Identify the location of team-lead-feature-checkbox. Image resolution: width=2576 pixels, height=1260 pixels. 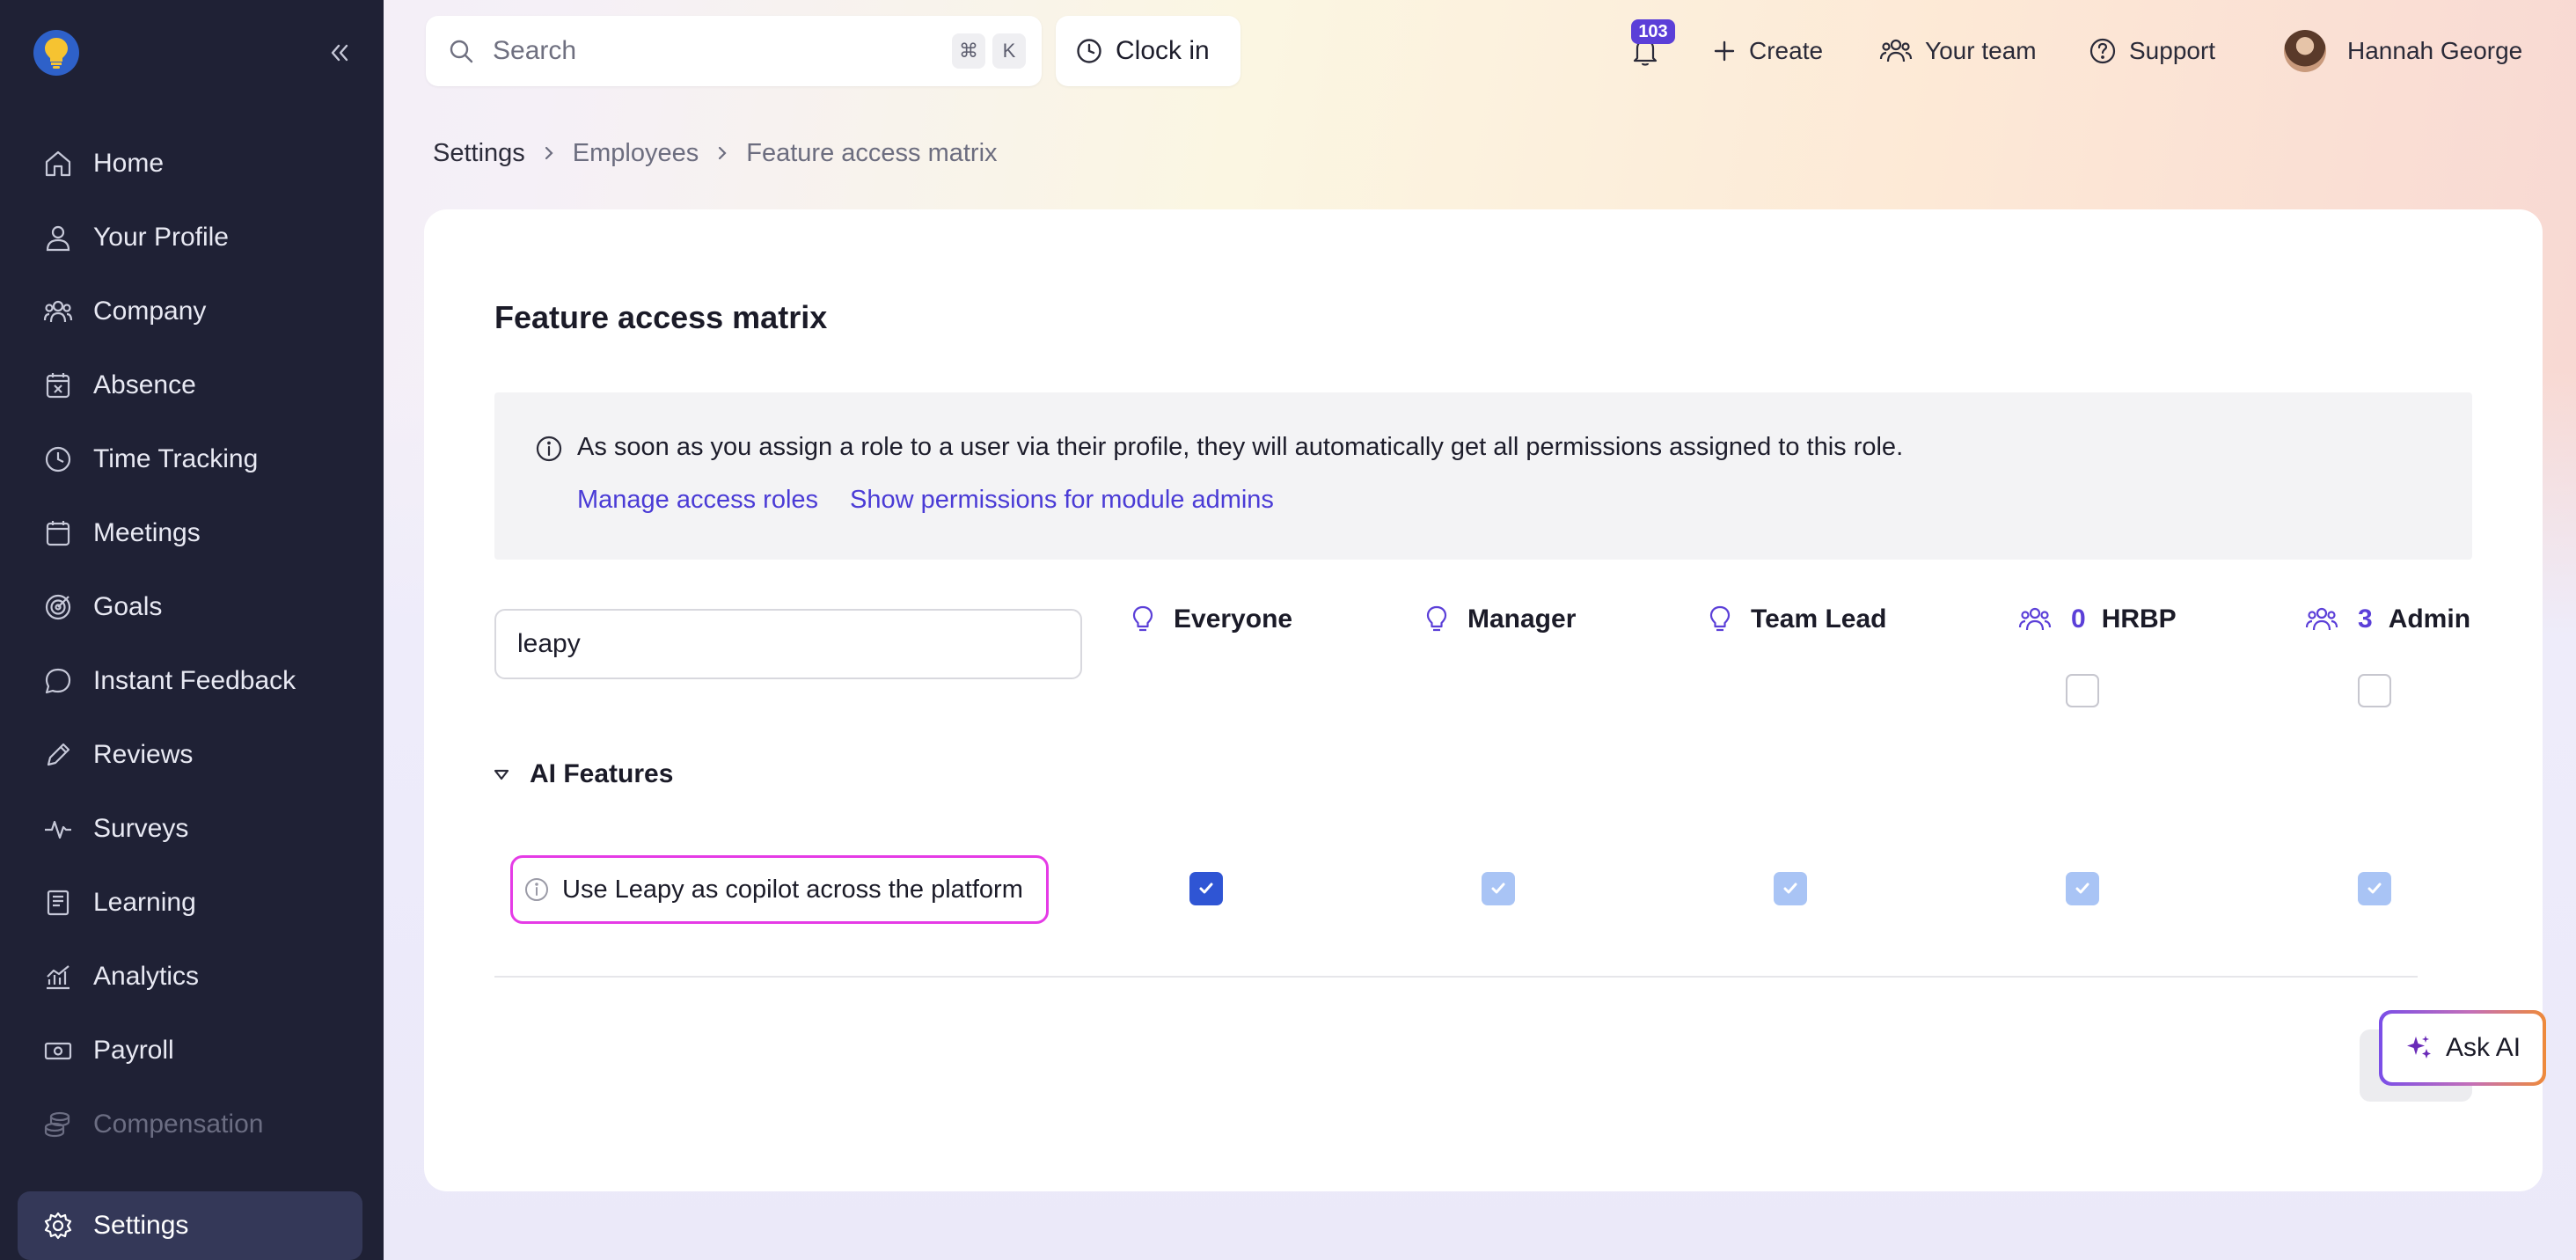
(1790, 888).